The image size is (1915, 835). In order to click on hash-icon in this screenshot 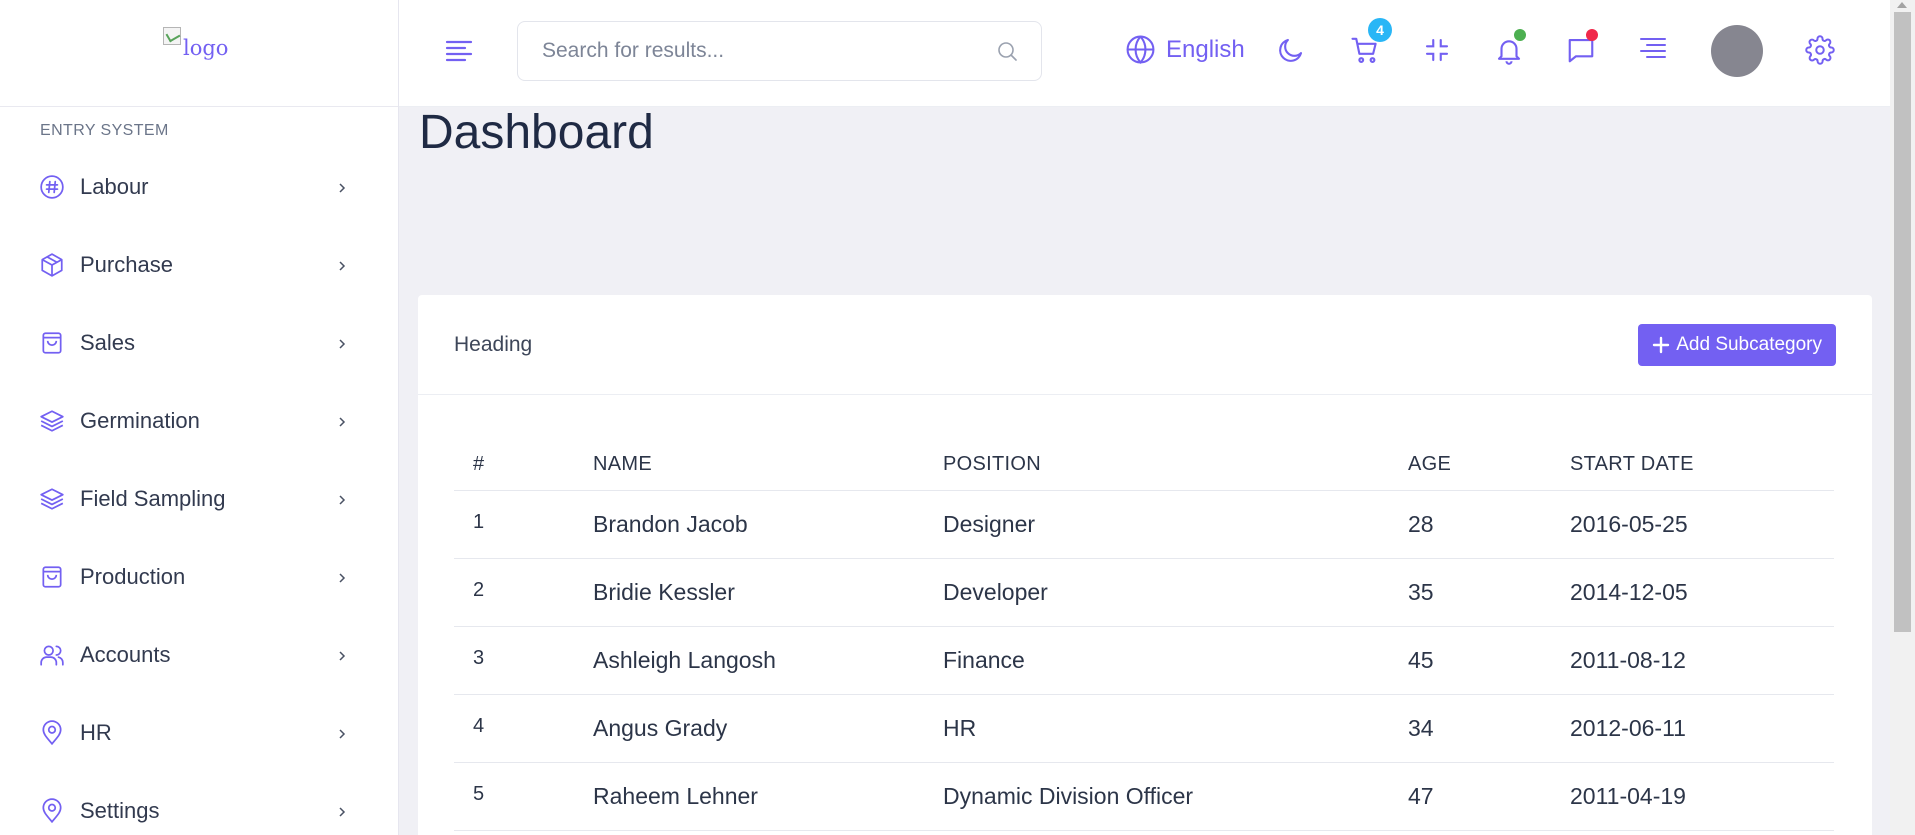, I will do `click(52, 187)`.